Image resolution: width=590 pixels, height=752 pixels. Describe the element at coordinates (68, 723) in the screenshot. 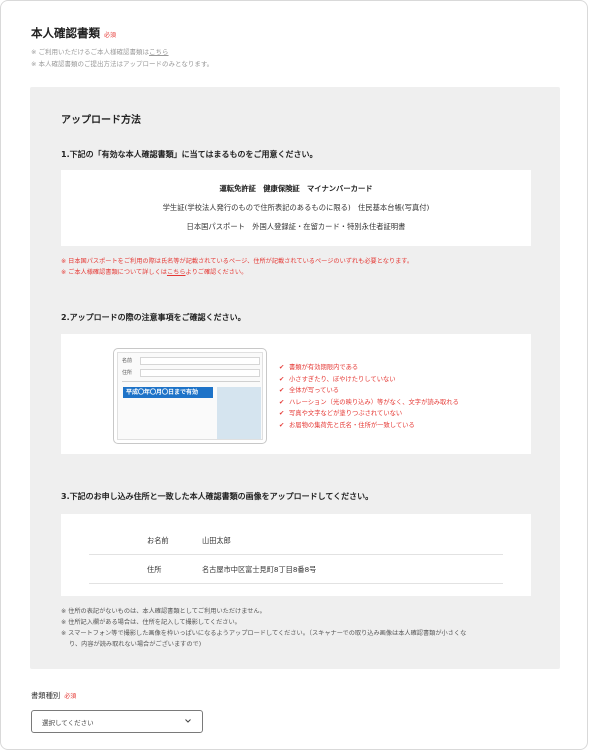

I see `select-placeholder: 選択してください` at that location.